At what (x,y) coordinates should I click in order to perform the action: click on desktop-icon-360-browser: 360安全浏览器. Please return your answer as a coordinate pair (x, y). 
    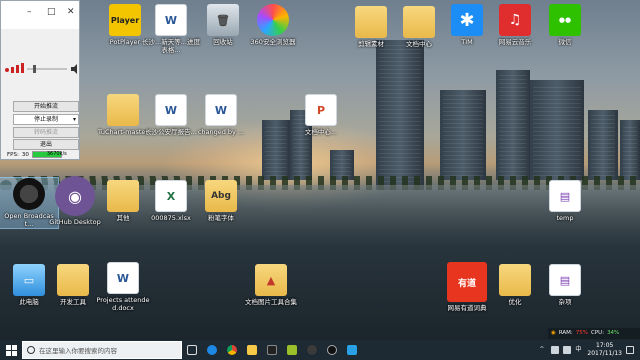
    Looking at the image, I should click on (273, 25).